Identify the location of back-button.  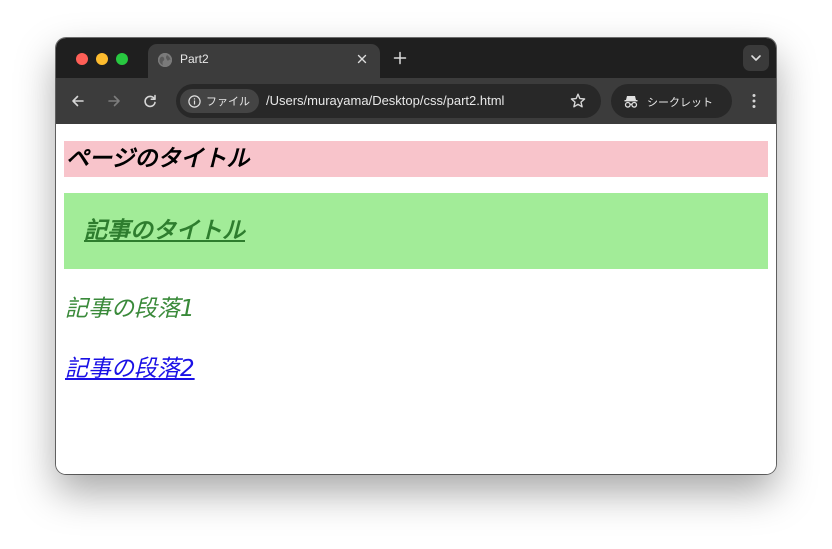
(78, 101).